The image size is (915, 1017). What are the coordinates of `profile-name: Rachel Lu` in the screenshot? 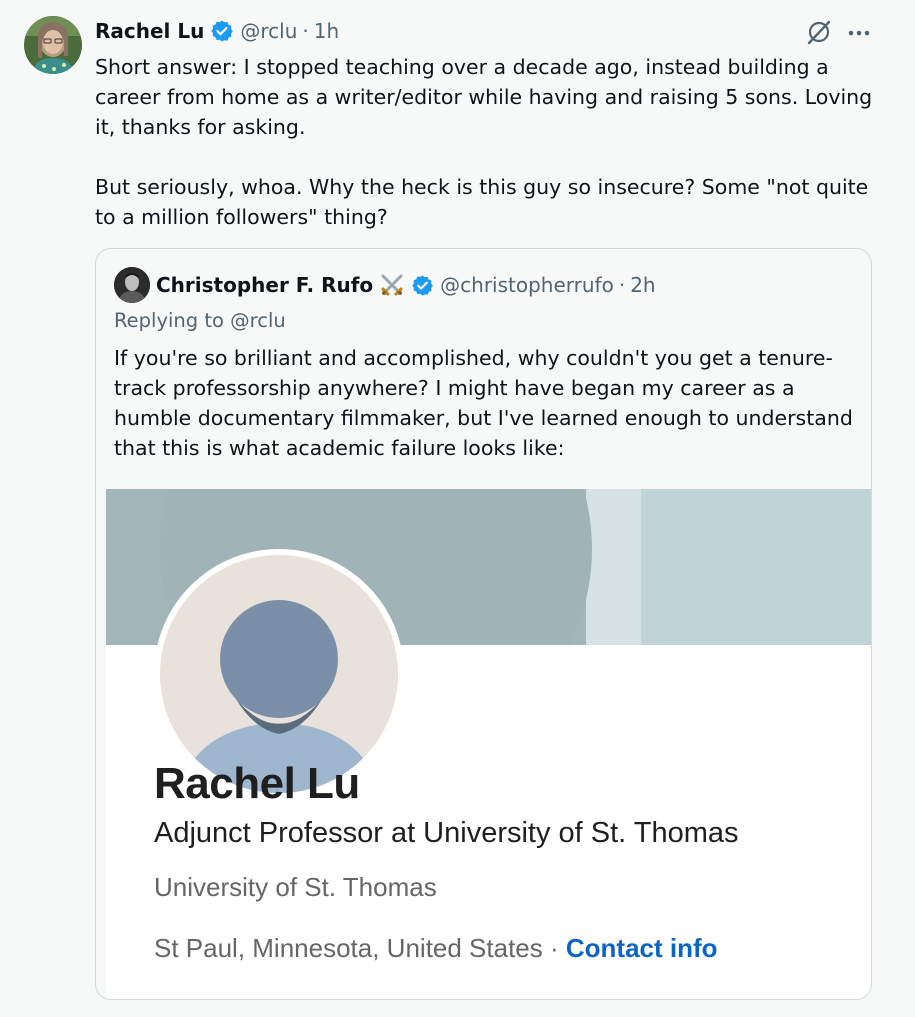 It's located at (257, 783).